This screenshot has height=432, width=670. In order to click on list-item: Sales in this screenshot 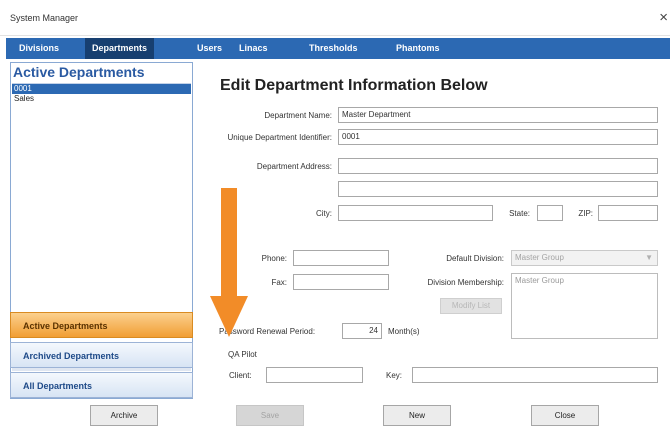, I will do `click(101, 99)`.